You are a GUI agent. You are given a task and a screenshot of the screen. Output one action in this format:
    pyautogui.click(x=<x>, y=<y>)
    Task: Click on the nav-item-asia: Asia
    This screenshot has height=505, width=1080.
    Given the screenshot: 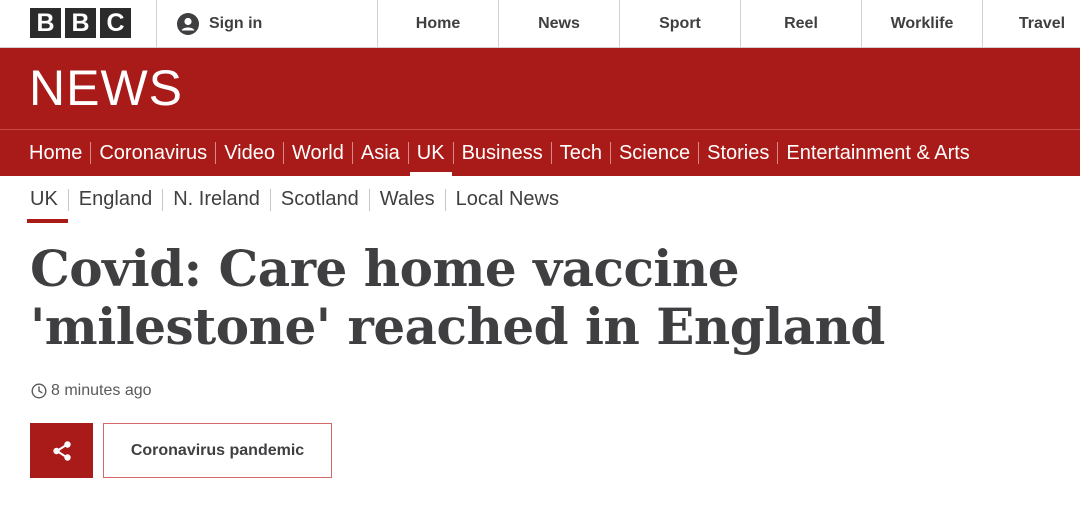 What is the action you would take?
    pyautogui.click(x=380, y=153)
    